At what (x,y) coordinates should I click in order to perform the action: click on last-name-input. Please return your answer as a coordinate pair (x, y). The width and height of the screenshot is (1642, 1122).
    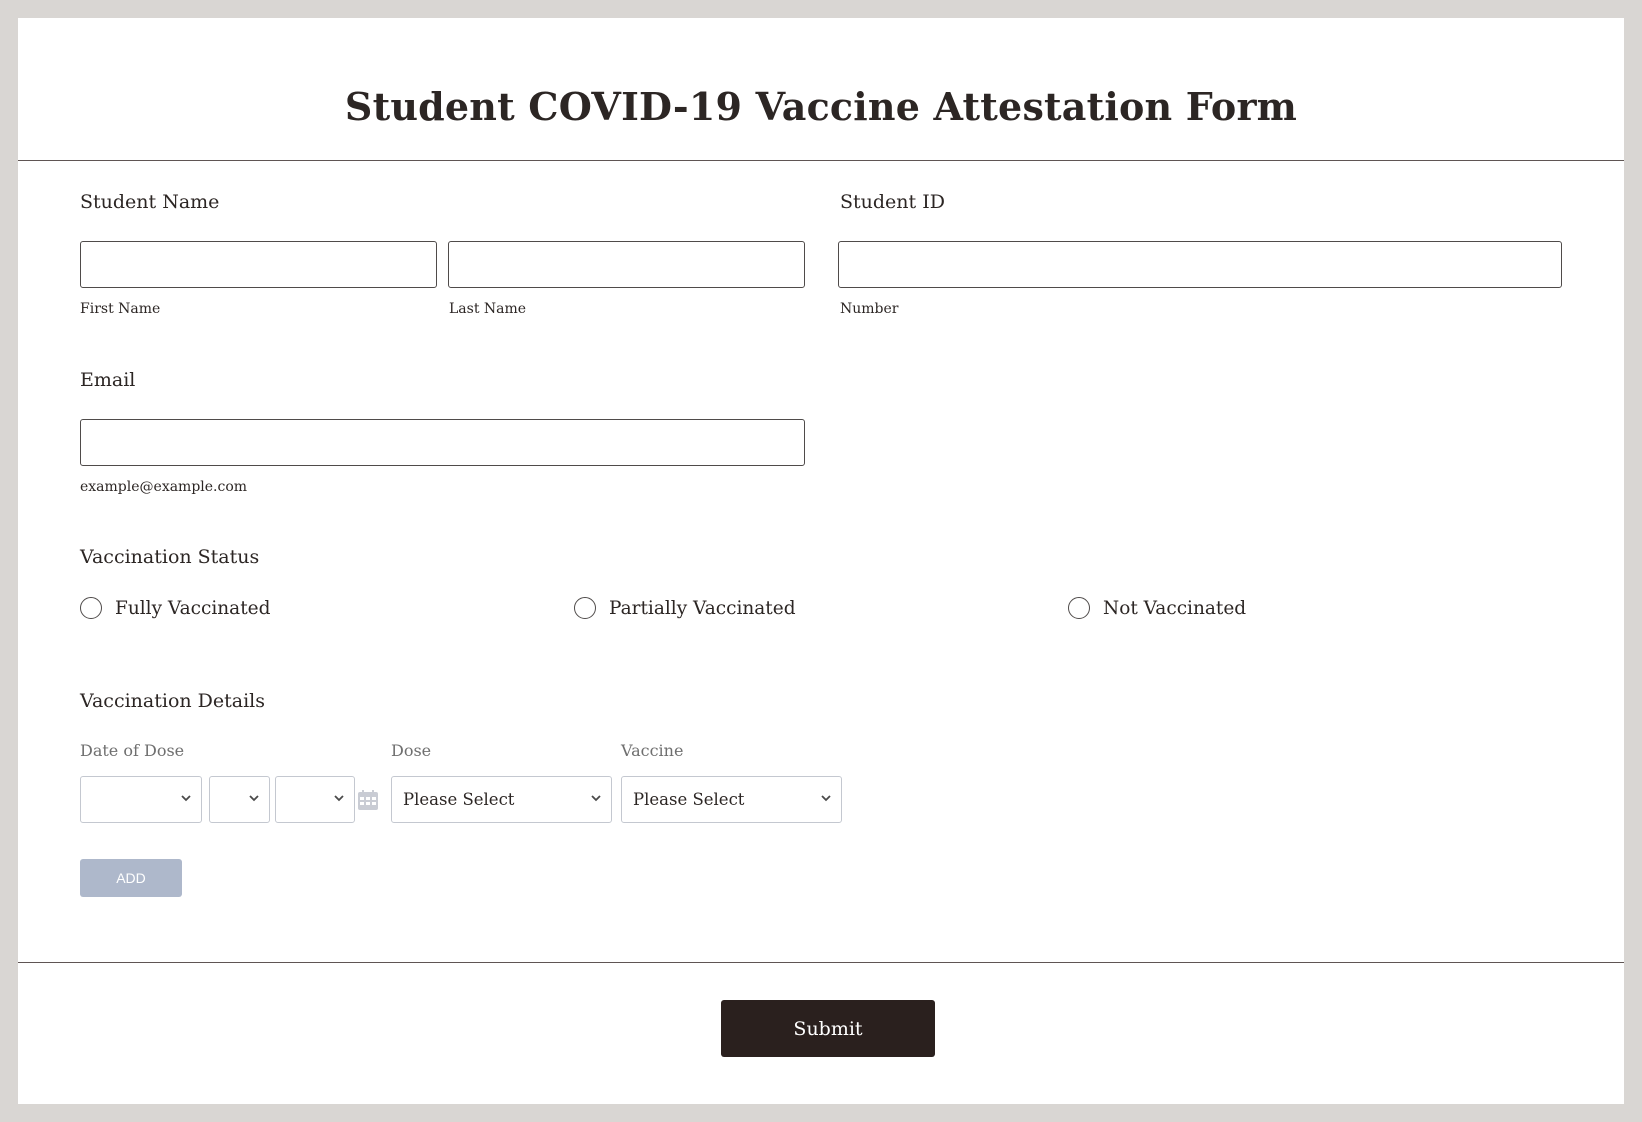
    Looking at the image, I should click on (626, 264).